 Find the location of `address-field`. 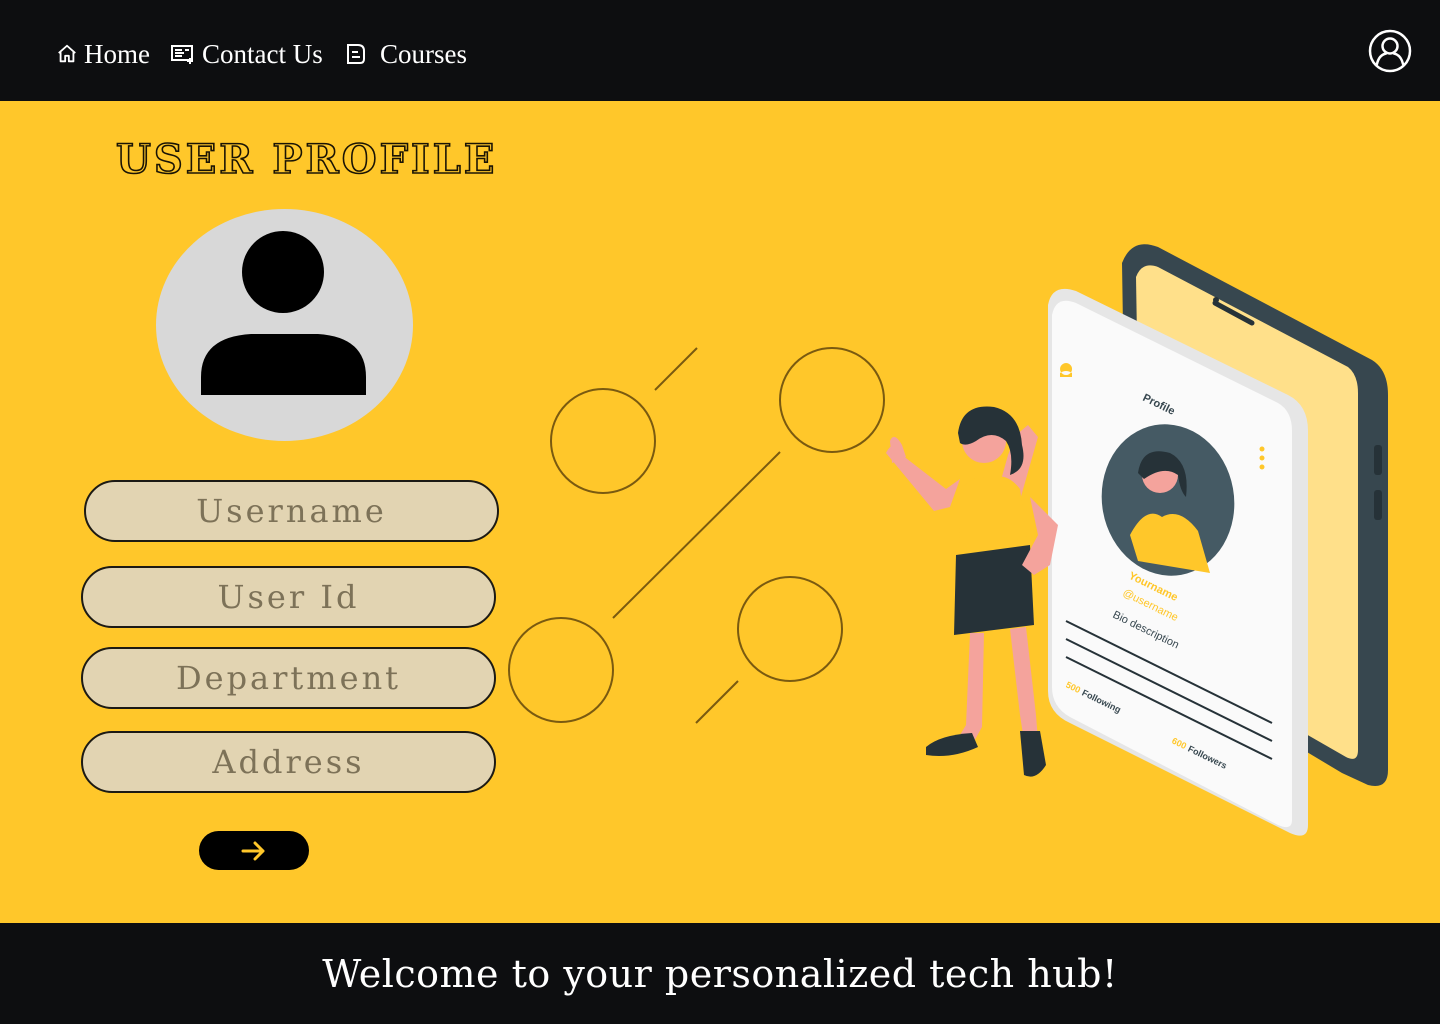

address-field is located at coordinates (288, 762).